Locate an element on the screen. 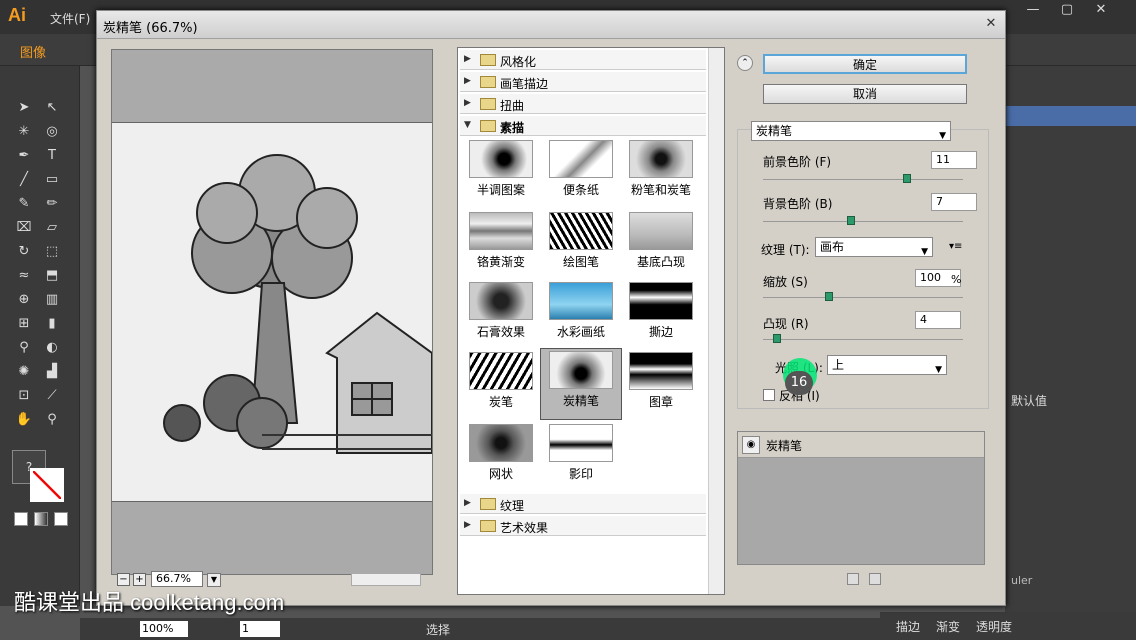 The width and height of the screenshot is (1136, 640). ok-button: 确定 is located at coordinates (865, 64).